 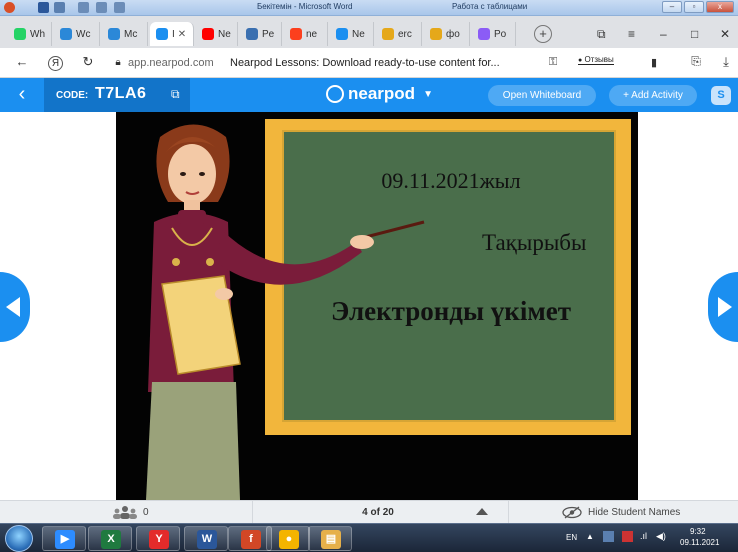 I want to click on word-icon: W, so click(x=207, y=539).